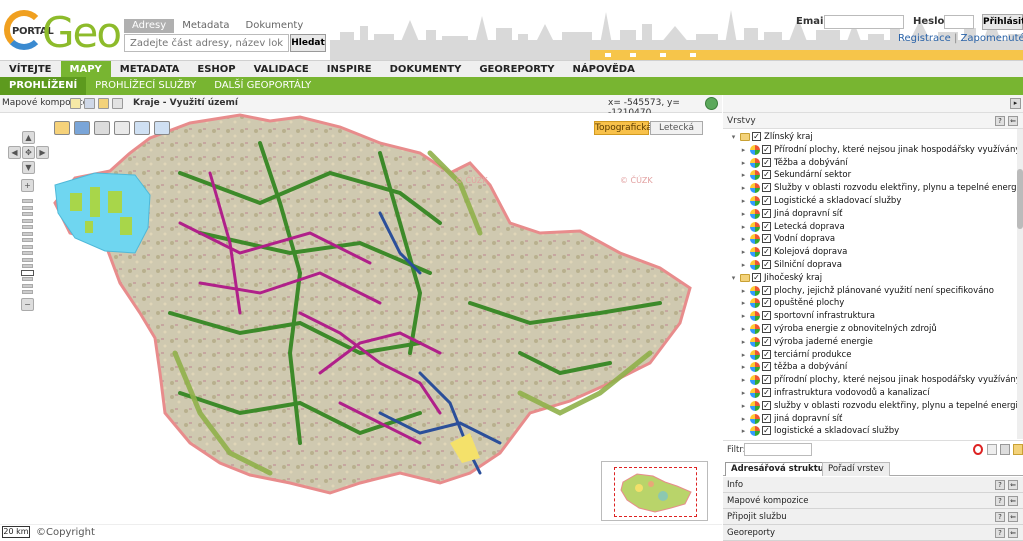 This screenshot has height=541, width=1023. What do you see at coordinates (28, 137) in the screenshot?
I see `pan-up-button: ▲` at bounding box center [28, 137].